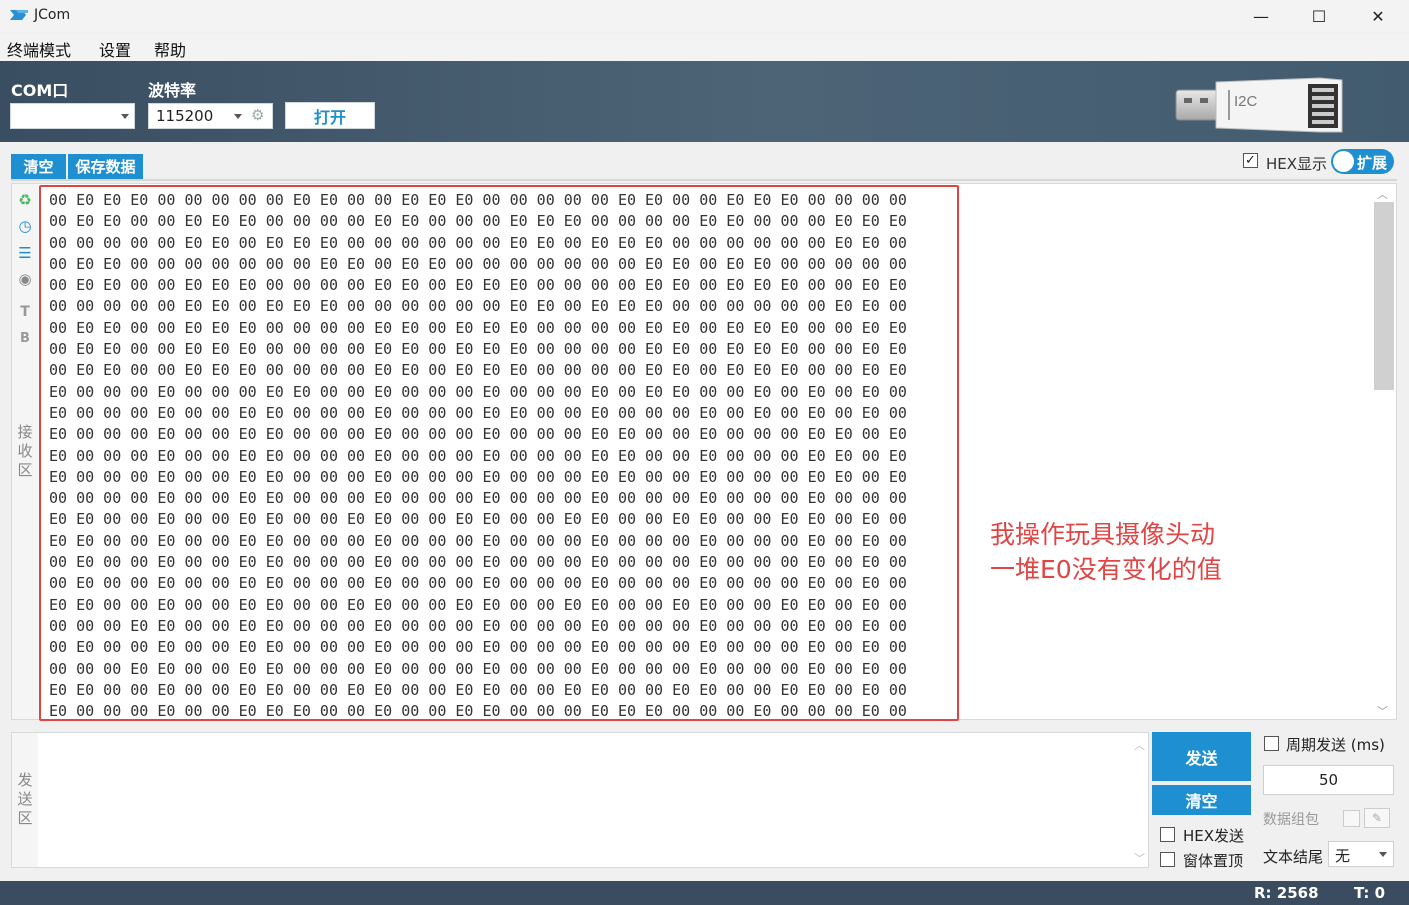 This screenshot has width=1409, height=905. What do you see at coordinates (1343, 856) in the screenshot?
I see `line-ending-value: 无` at bounding box center [1343, 856].